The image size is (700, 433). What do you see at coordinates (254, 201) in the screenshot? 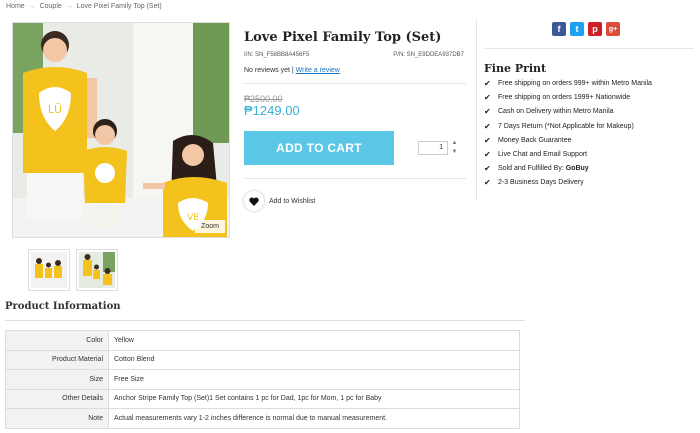
I see `heart-icon` at bounding box center [254, 201].